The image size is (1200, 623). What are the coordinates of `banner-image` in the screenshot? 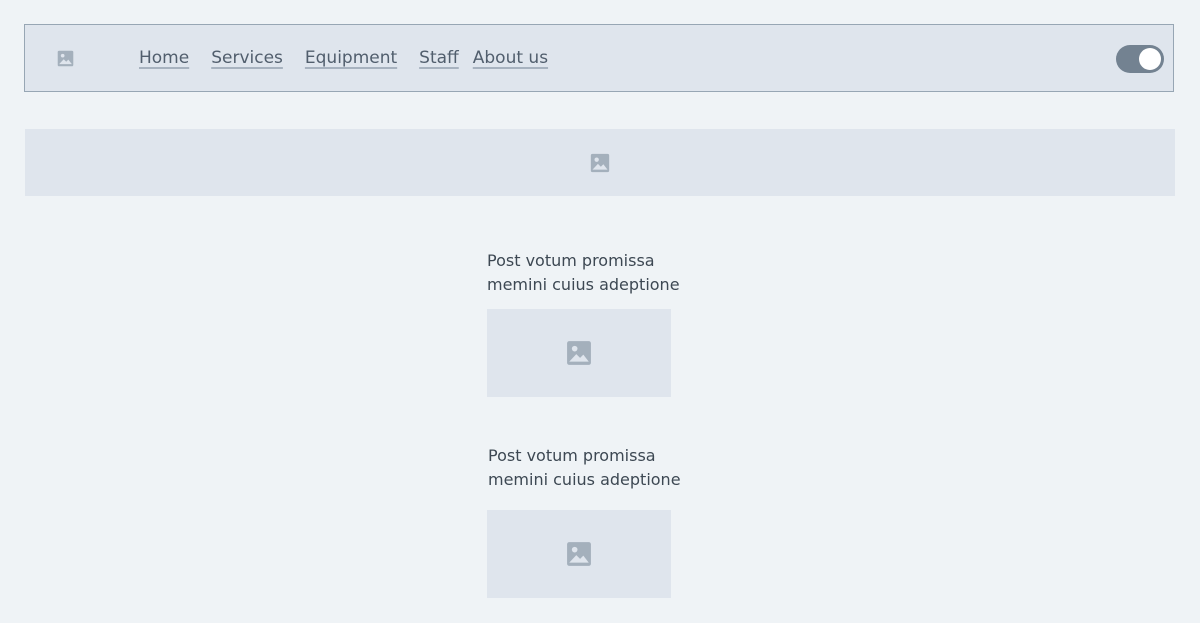 It's located at (600, 162).